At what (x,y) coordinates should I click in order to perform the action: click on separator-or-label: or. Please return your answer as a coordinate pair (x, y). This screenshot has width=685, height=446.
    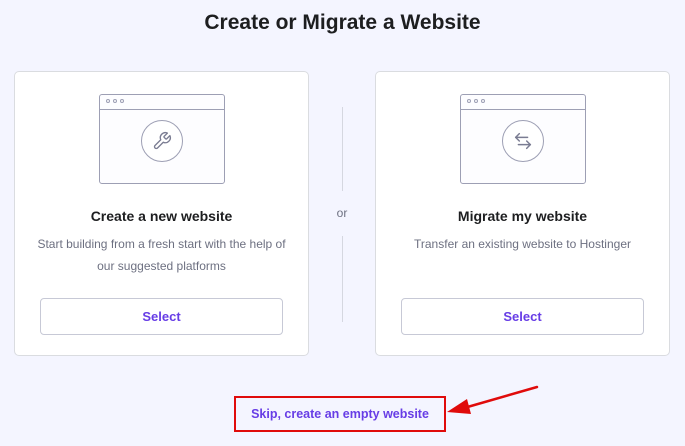
    Looking at the image, I should click on (342, 213).